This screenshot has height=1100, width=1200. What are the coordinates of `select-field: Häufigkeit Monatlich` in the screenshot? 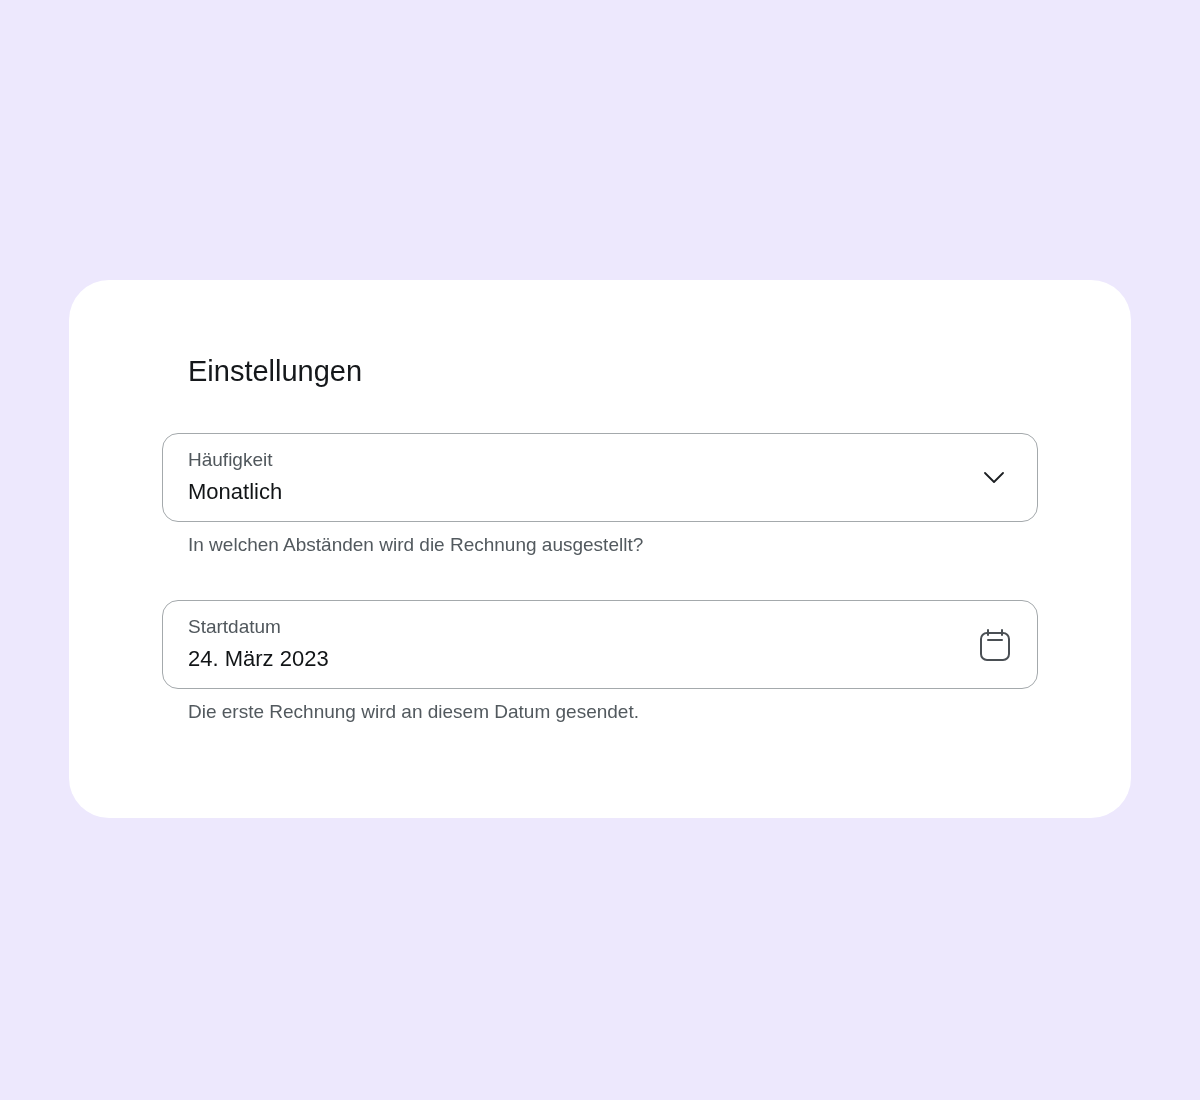 It's located at (600, 477).